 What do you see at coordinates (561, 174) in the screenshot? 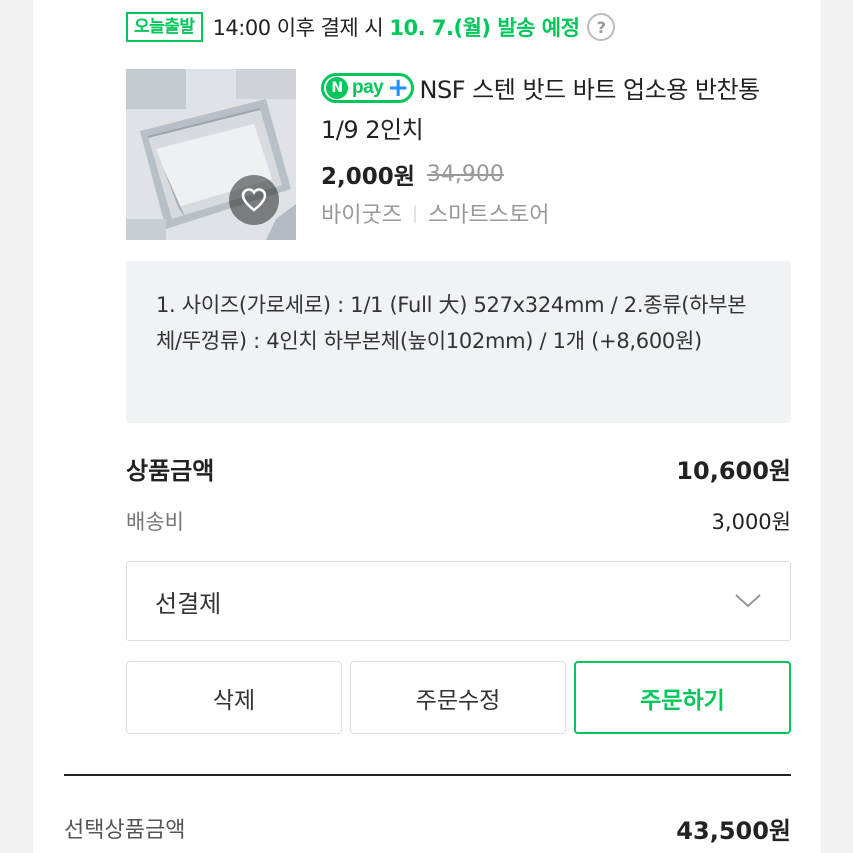
I see `price-row: 2,000원 34,900` at bounding box center [561, 174].